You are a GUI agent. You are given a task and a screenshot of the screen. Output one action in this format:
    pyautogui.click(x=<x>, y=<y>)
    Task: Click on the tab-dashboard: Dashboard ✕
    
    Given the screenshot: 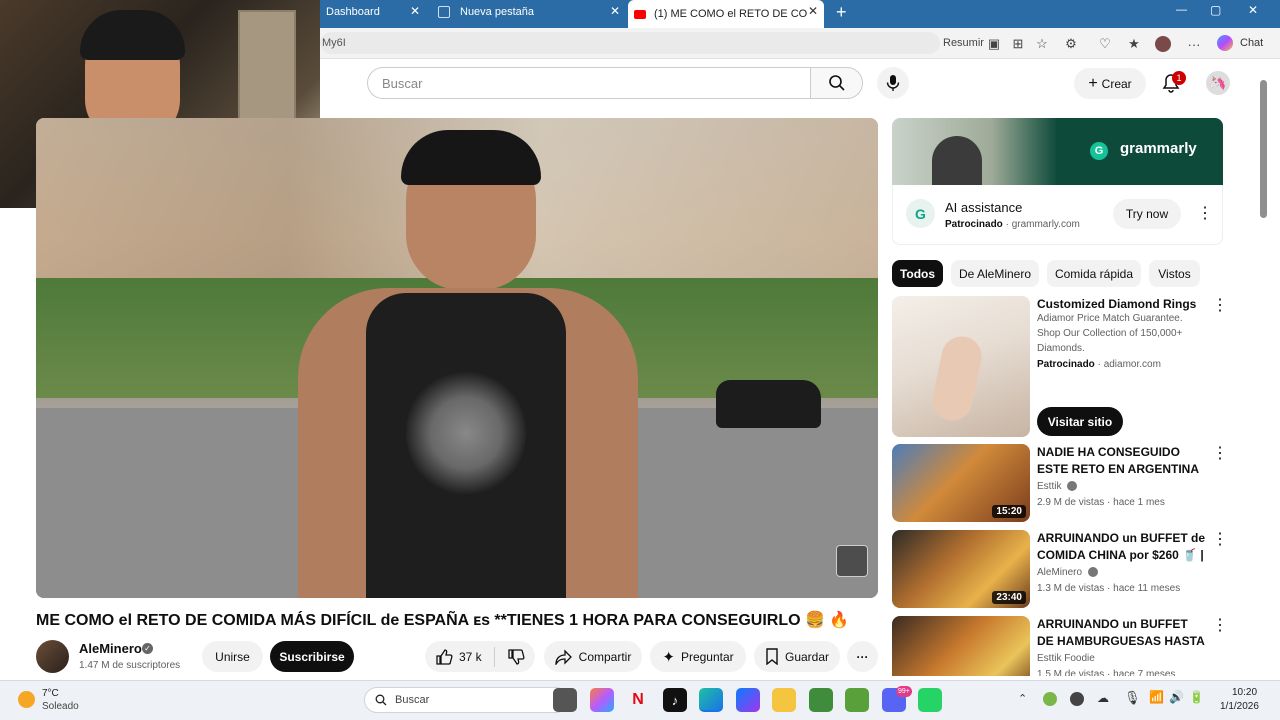 What is the action you would take?
    pyautogui.click(x=373, y=12)
    